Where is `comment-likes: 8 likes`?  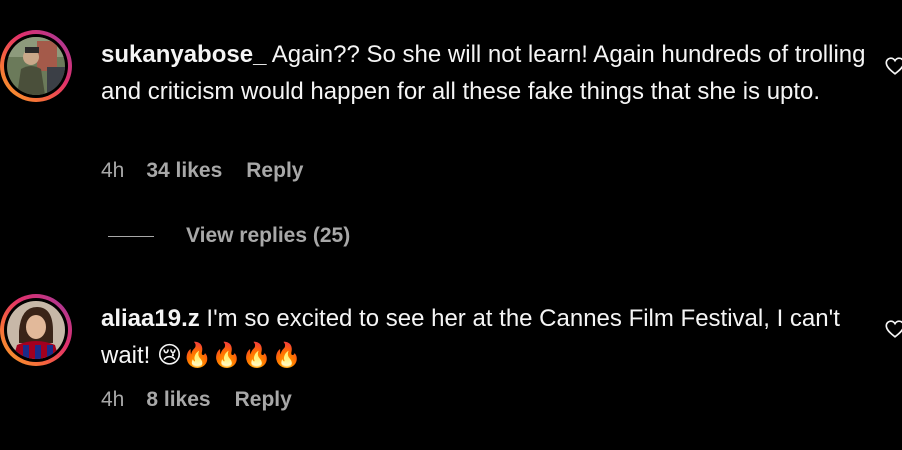
comment-likes: 8 likes is located at coordinates (178, 400).